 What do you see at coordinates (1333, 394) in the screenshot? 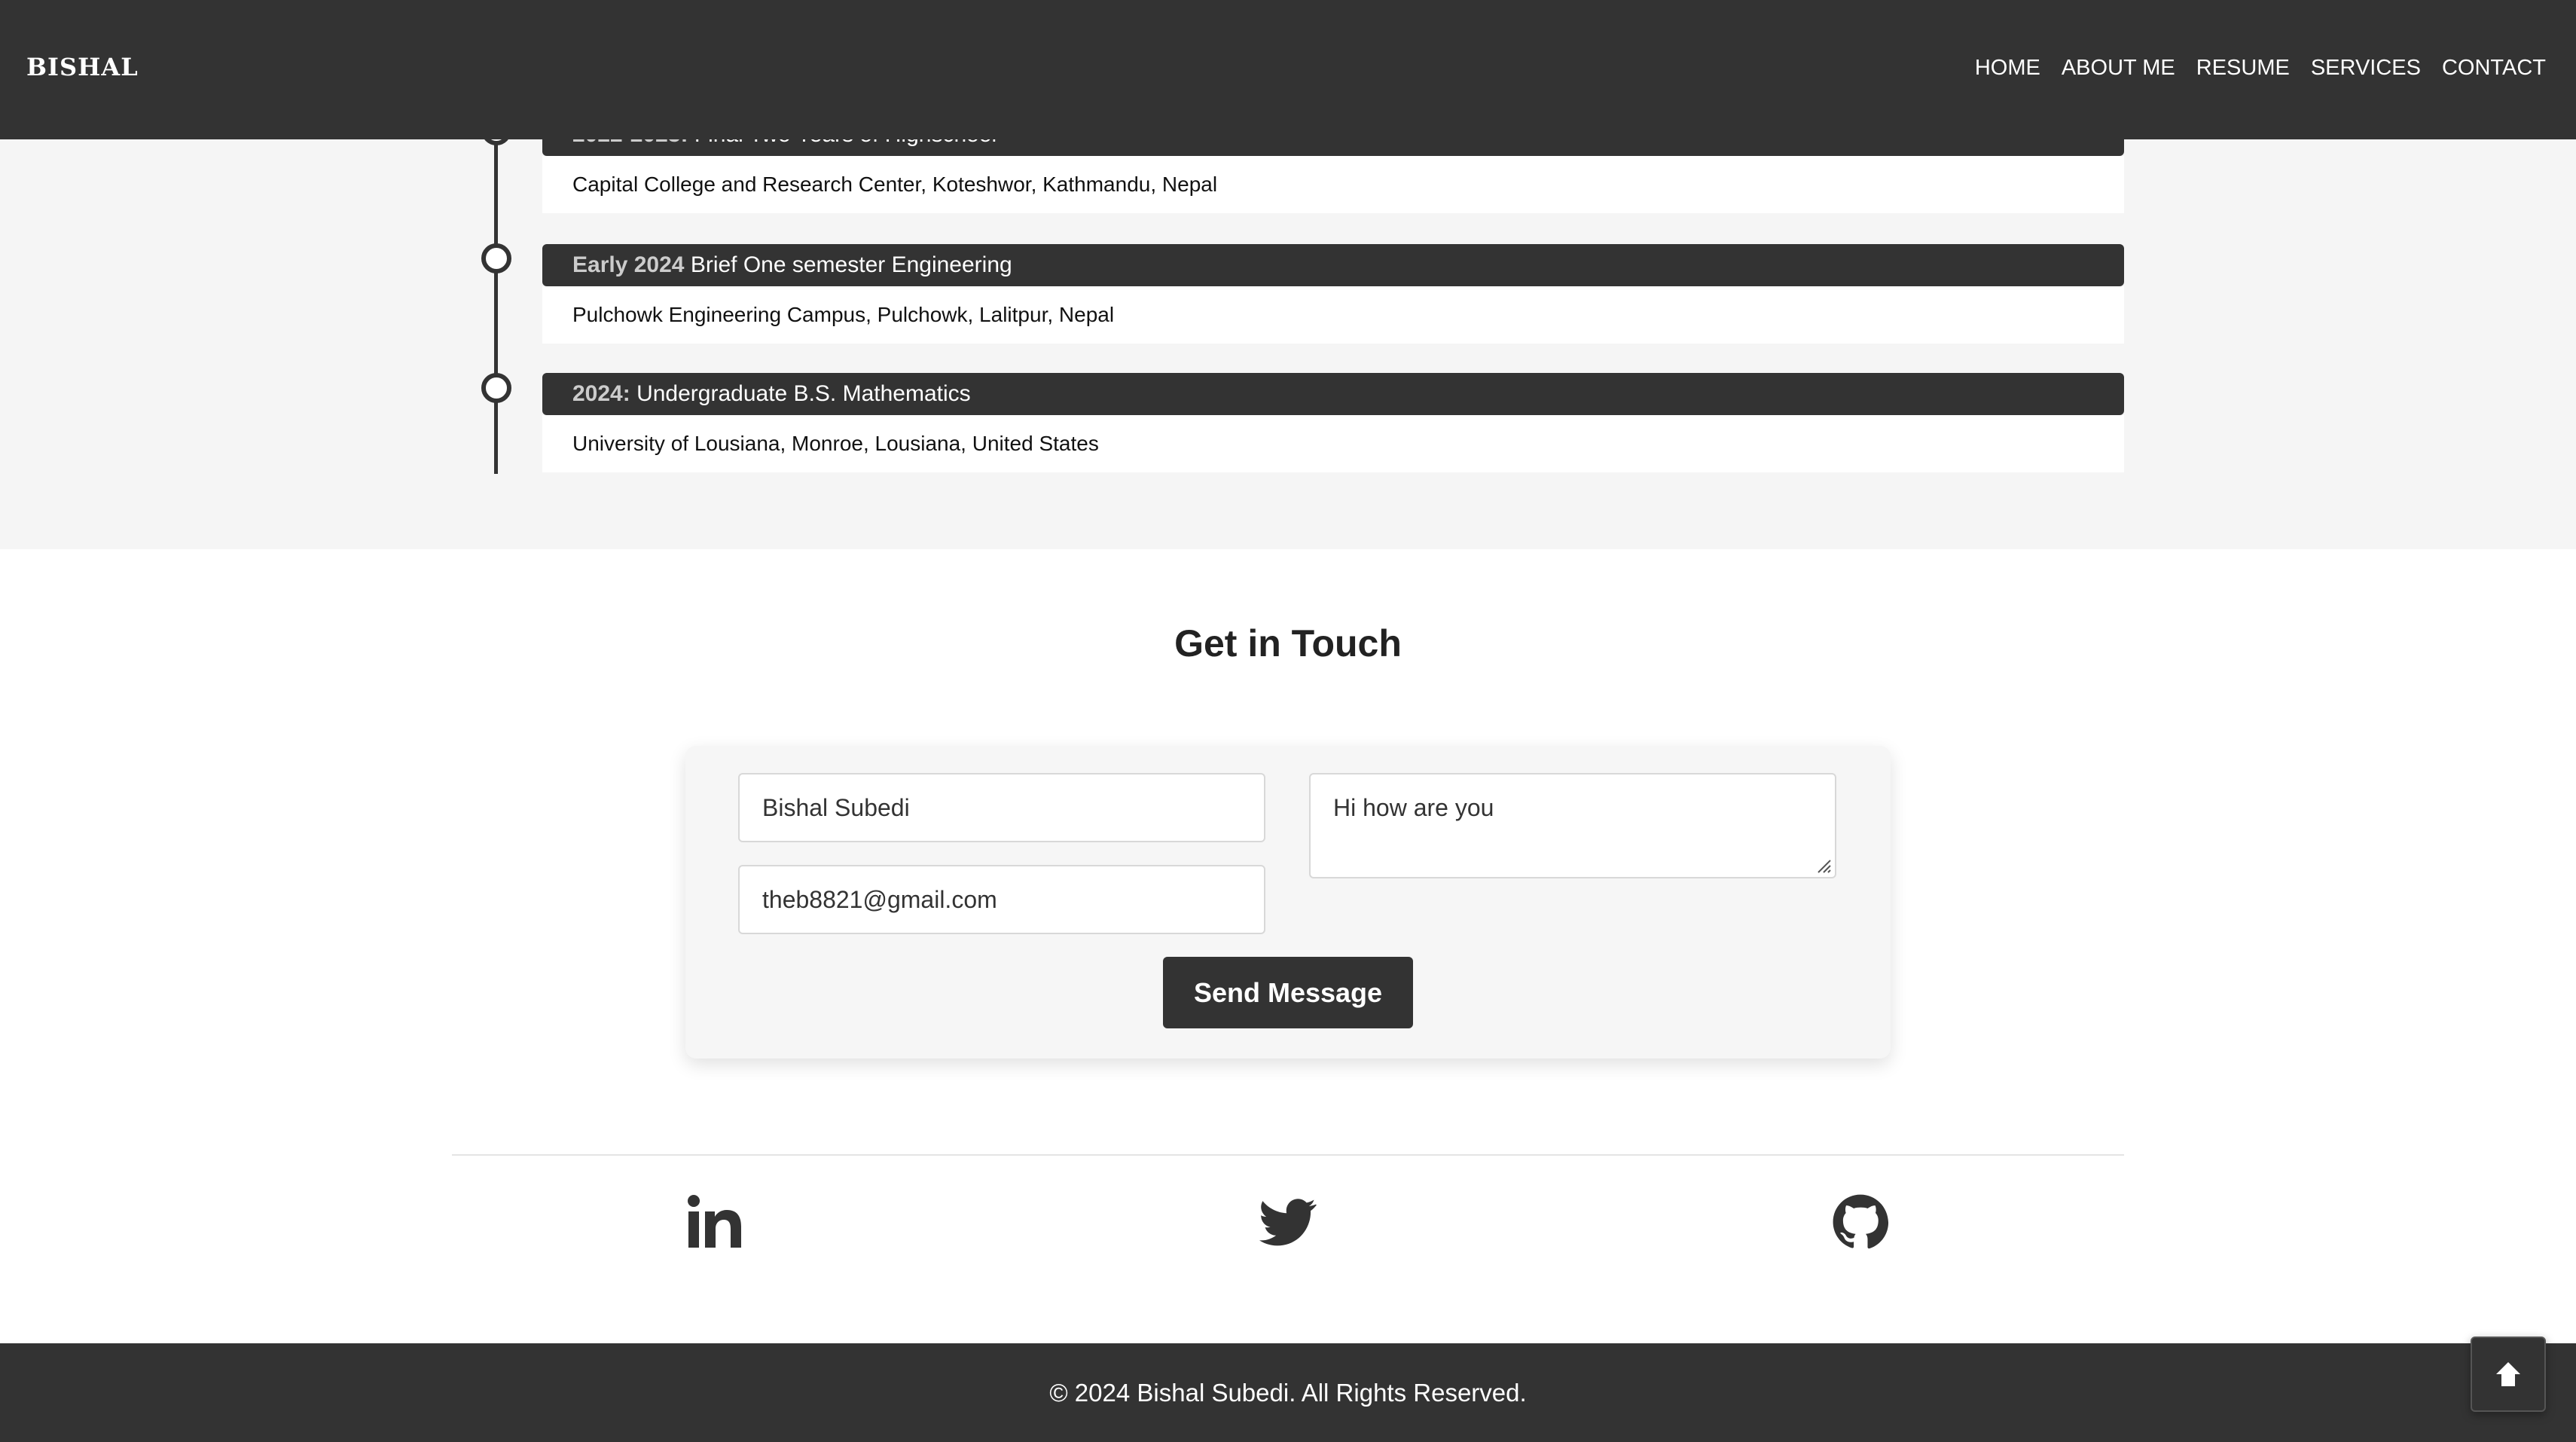
I see `timeline-item-title: 2024: Undergraduate B.S. Mathematics` at bounding box center [1333, 394].